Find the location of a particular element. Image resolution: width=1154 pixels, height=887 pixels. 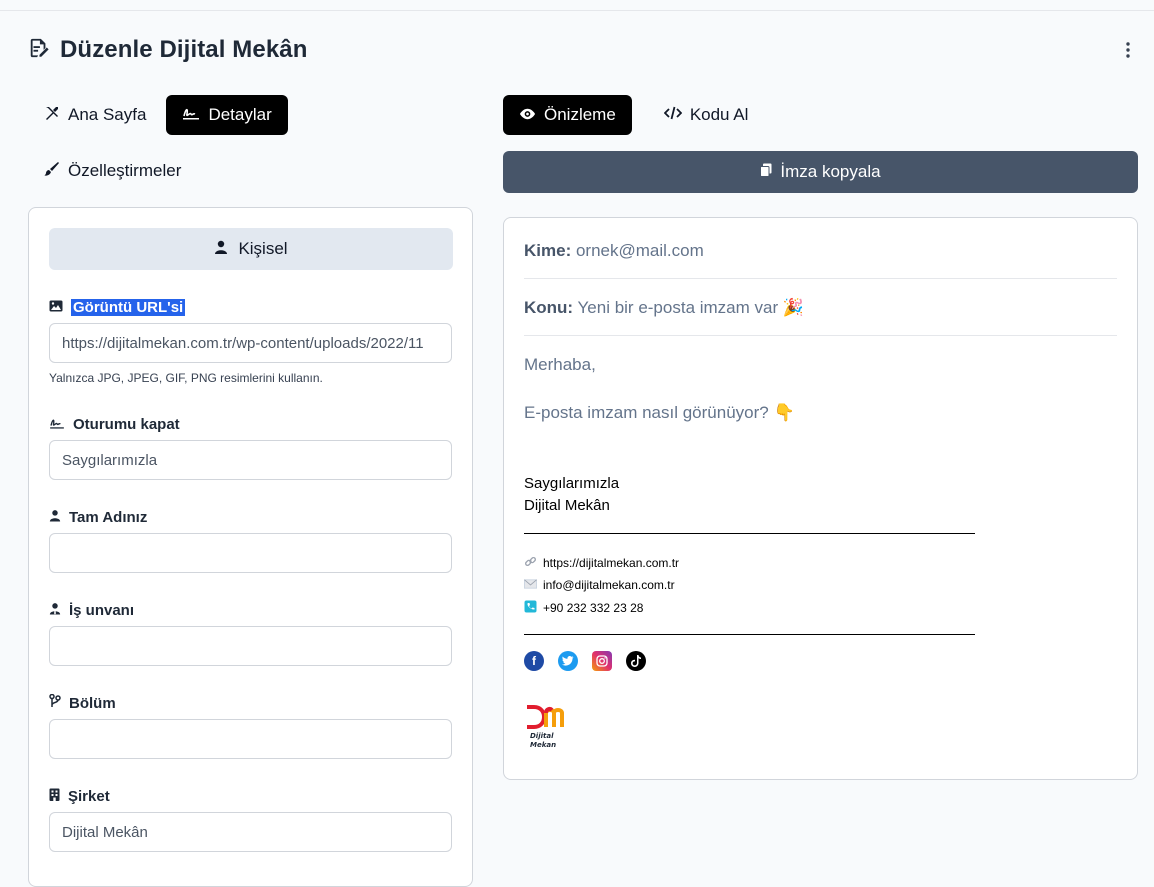

facebook-icon: f is located at coordinates (534, 661).